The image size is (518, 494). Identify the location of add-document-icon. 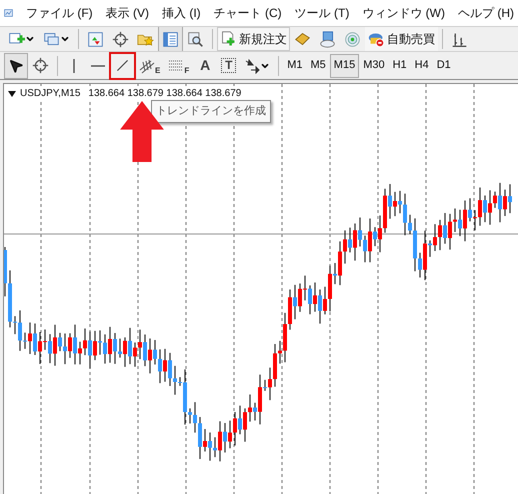
(228, 39).